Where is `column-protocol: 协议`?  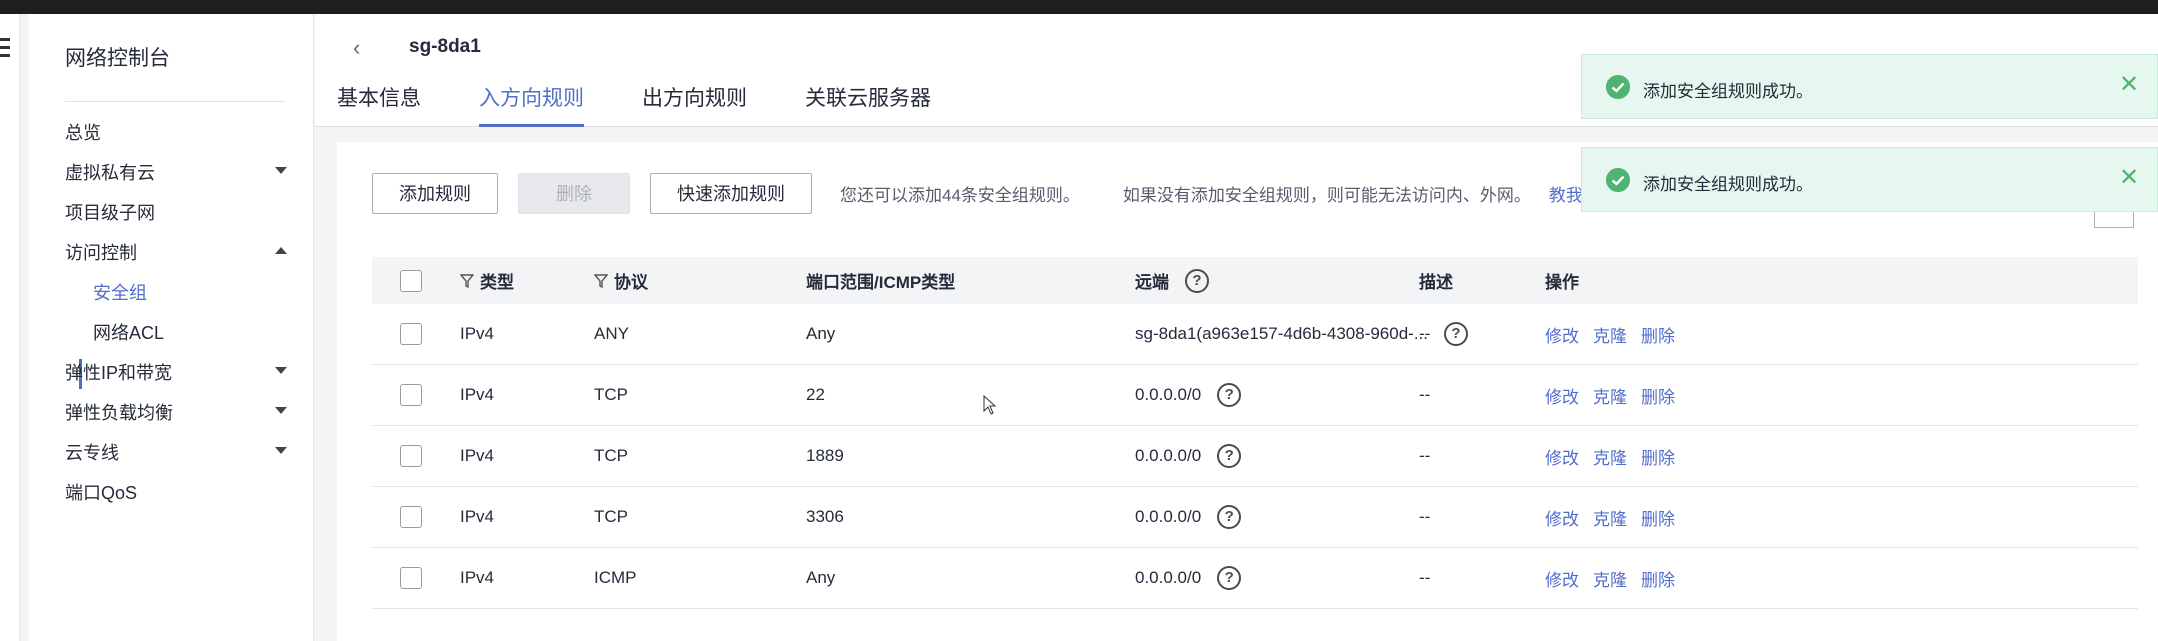 column-protocol: 协议 is located at coordinates (621, 280).